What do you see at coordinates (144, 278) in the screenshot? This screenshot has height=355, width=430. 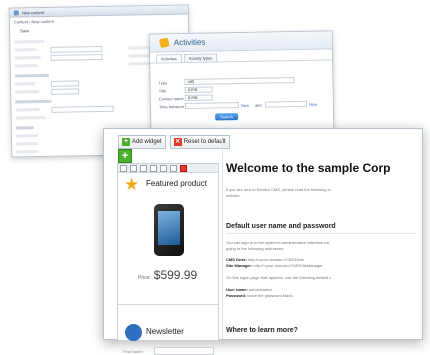 I see `price-label: Price:` at bounding box center [144, 278].